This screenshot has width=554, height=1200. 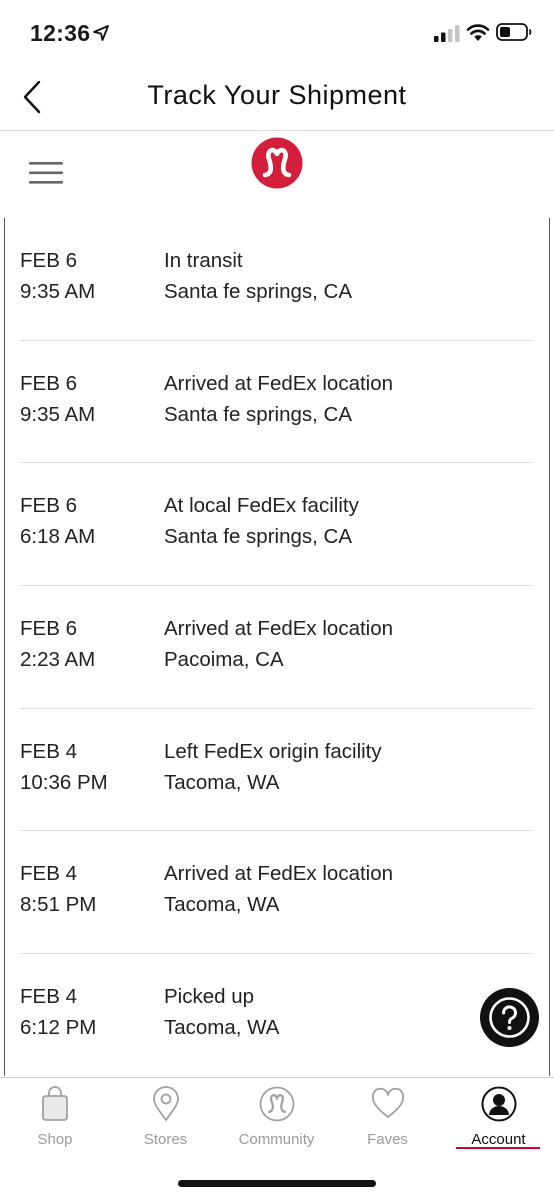 I want to click on navigation-bar: Track Your Shipment, so click(x=277, y=97).